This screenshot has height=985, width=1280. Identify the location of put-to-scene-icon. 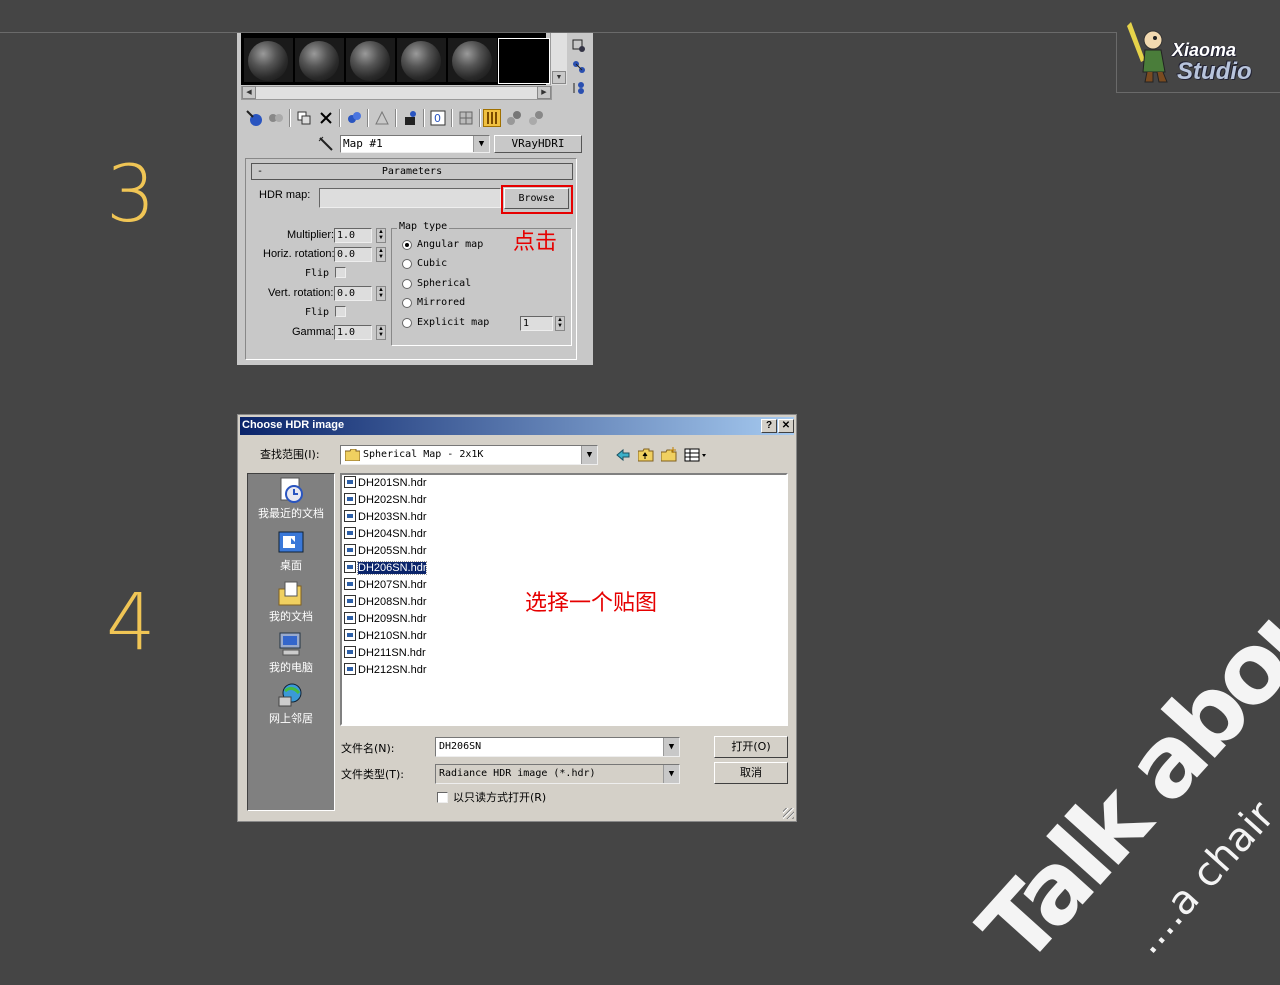
(276, 118).